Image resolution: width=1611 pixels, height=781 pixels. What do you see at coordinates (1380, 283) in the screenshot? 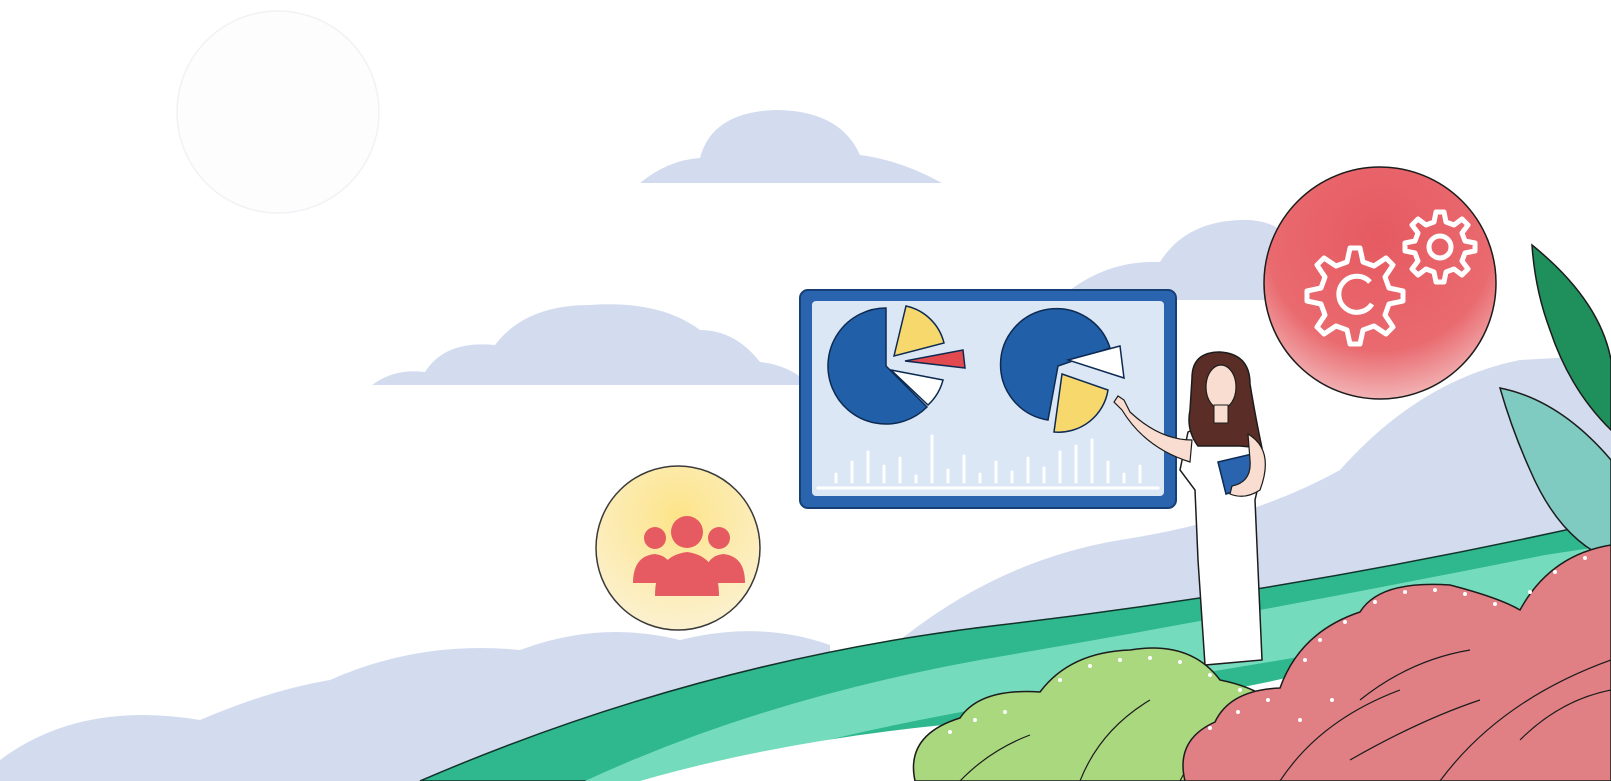
I see `gears-badge` at bounding box center [1380, 283].